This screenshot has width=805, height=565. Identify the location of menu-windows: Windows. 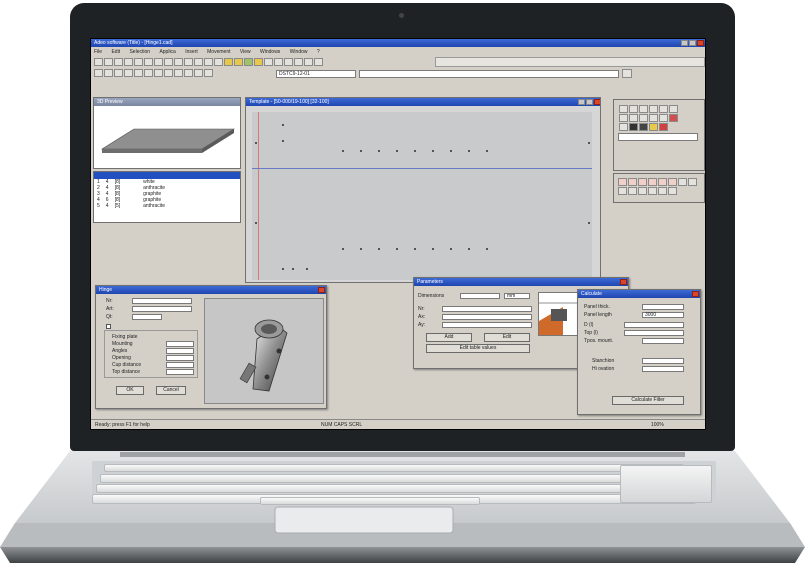
(270, 52).